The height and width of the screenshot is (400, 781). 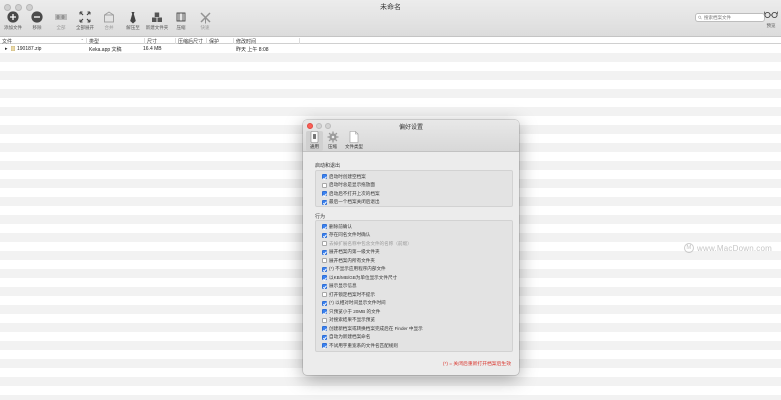 I want to click on tie-icon, so click(x=133, y=17).